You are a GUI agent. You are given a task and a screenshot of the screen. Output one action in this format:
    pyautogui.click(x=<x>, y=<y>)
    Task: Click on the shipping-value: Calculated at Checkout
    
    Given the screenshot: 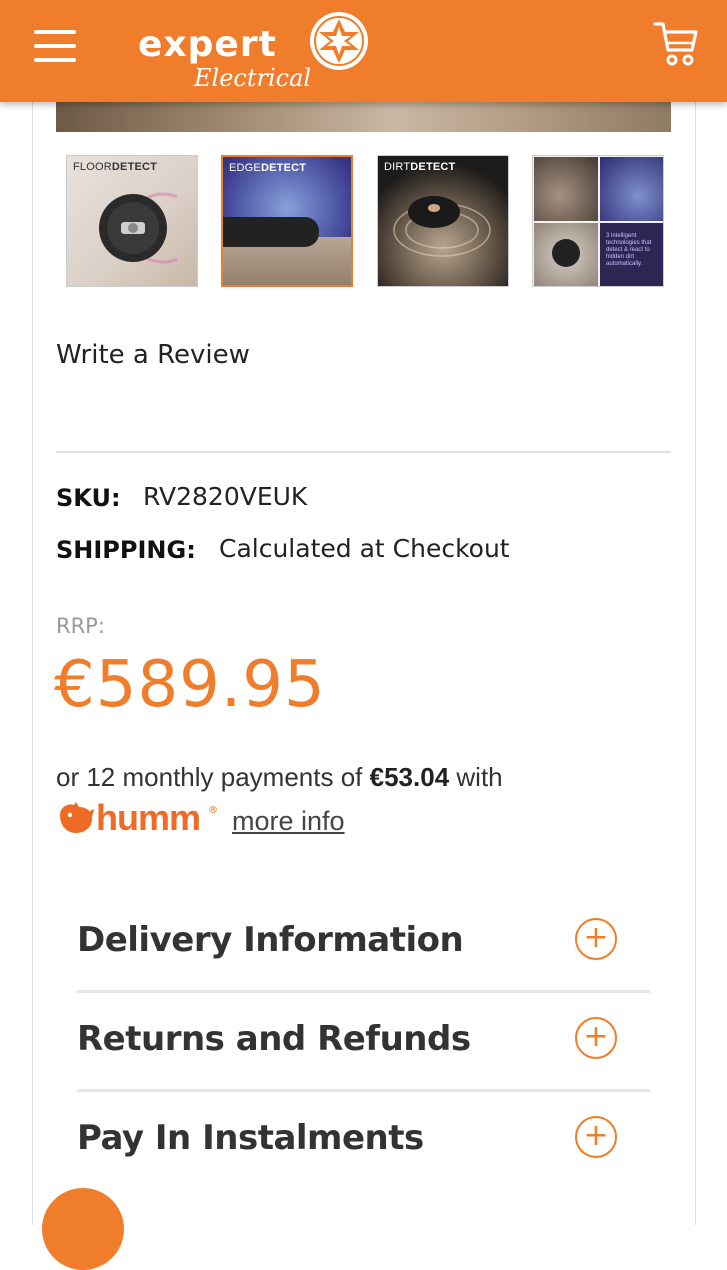 What is the action you would take?
    pyautogui.click(x=364, y=548)
    